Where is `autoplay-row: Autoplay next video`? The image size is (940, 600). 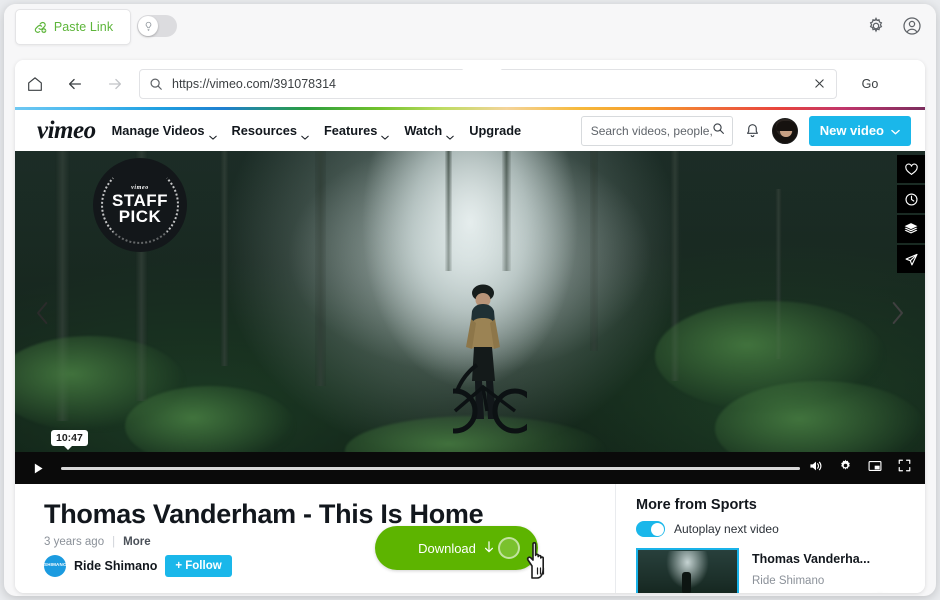
autoplay-row: Autoplay next video is located at coordinates (780, 529).